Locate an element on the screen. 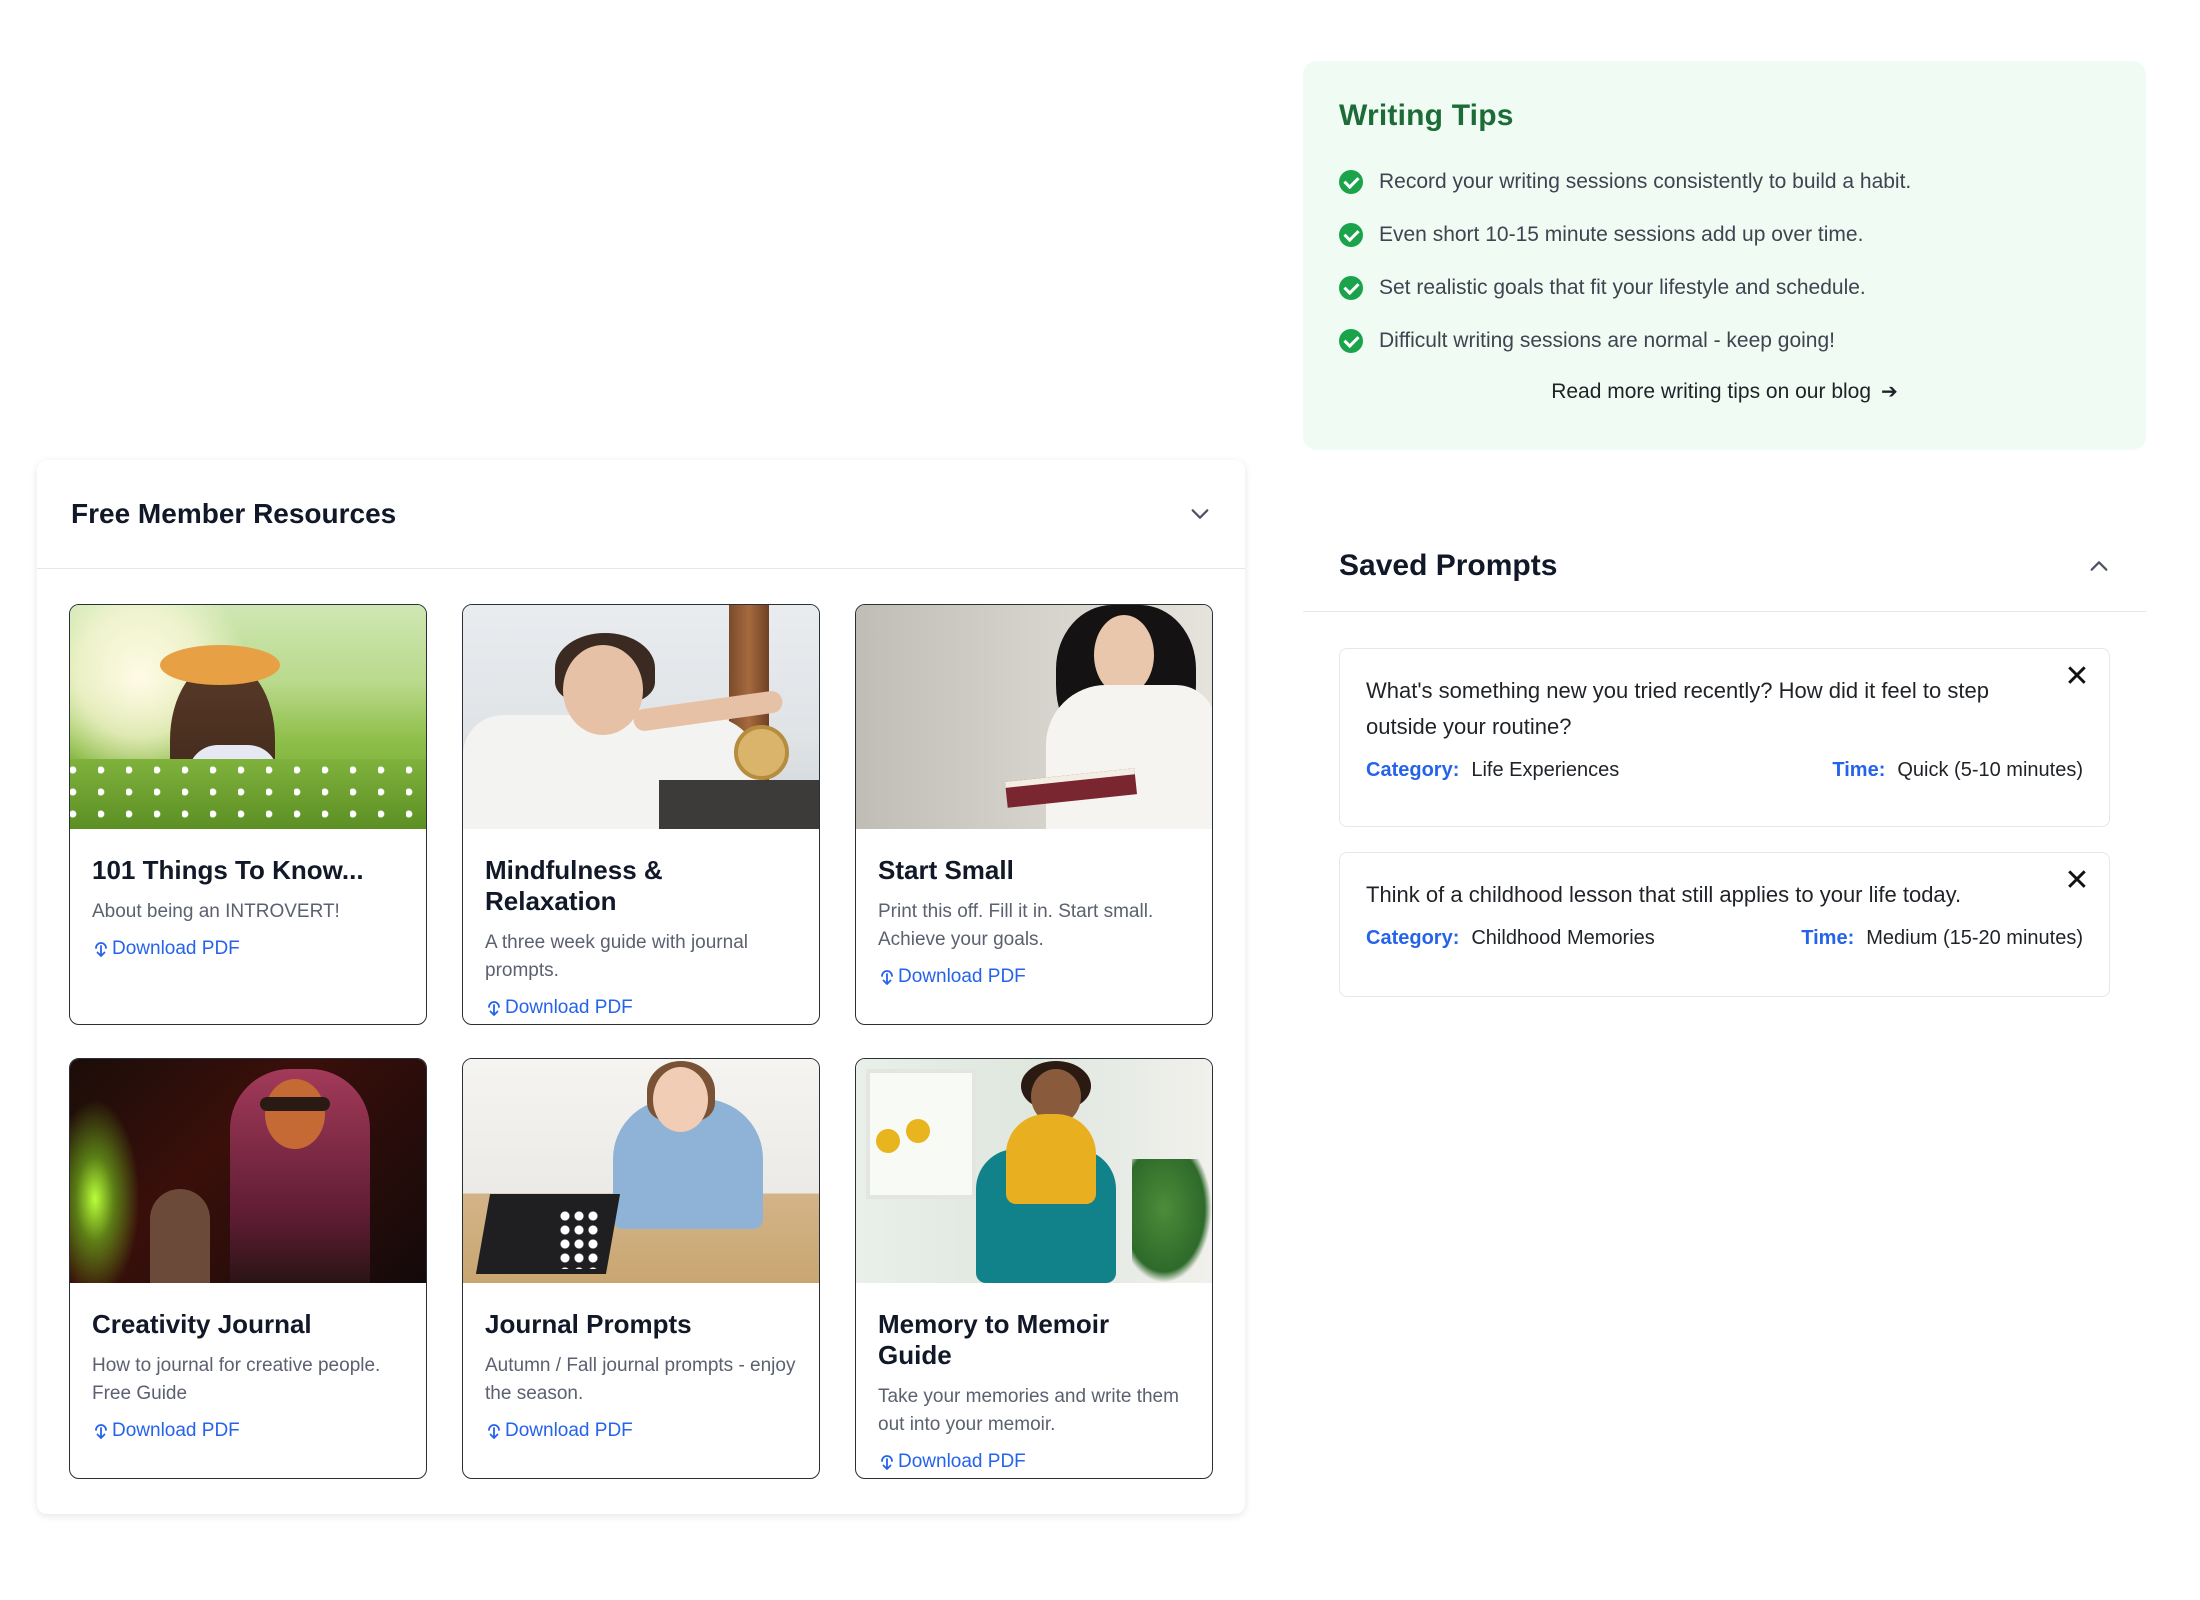 Image resolution: width=2200 pixels, height=1600 pixels. time-value: Medium (15-20 minutes) is located at coordinates (1974, 938).